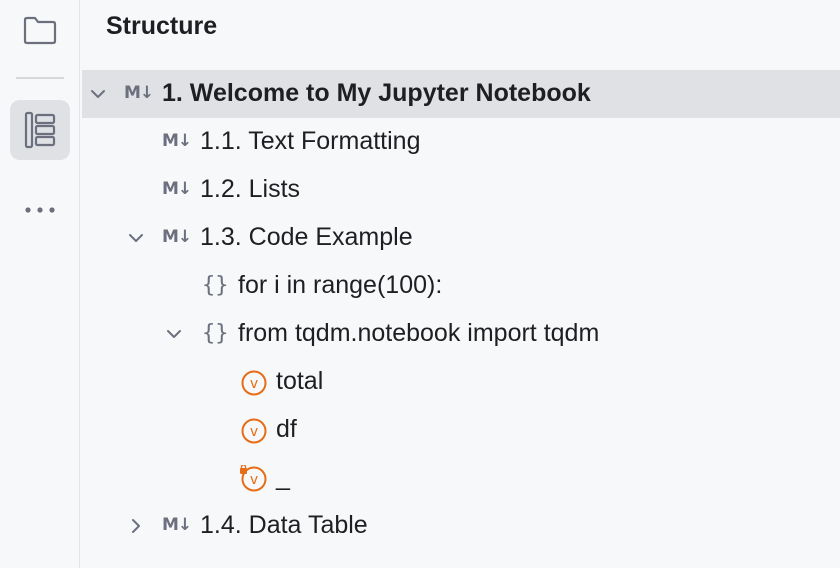 The width and height of the screenshot is (840, 568). What do you see at coordinates (340, 285) in the screenshot?
I see `tree-node-label: for i in range(100):` at bounding box center [340, 285].